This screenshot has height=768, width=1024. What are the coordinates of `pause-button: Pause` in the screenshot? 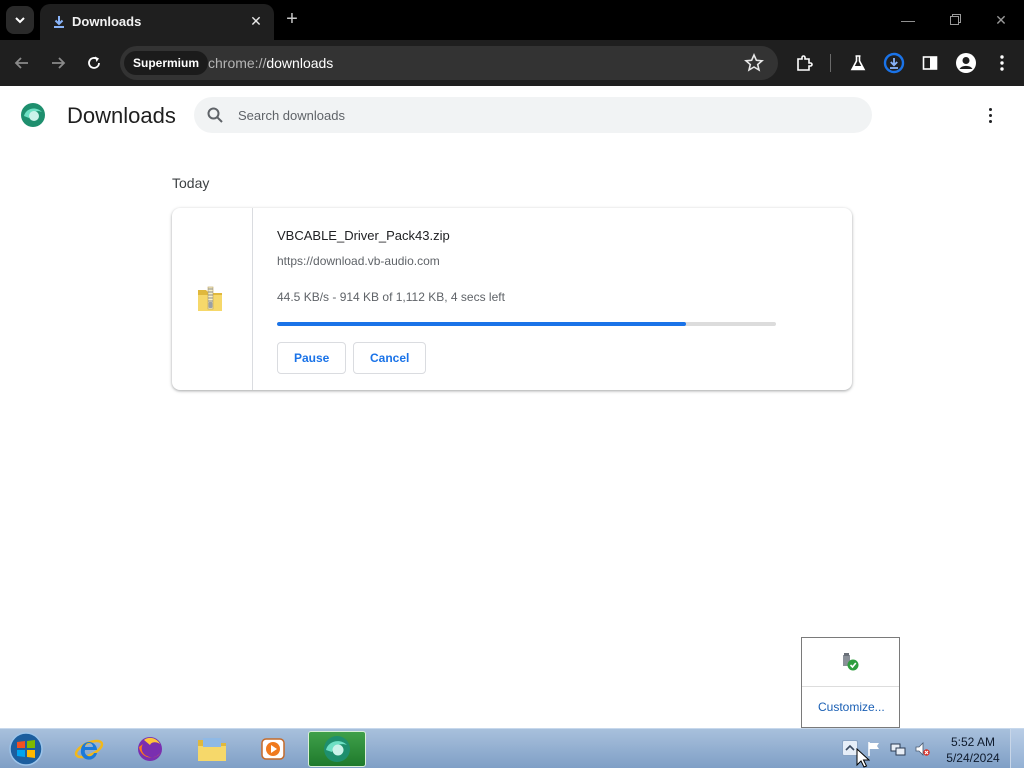 It's located at (312, 358).